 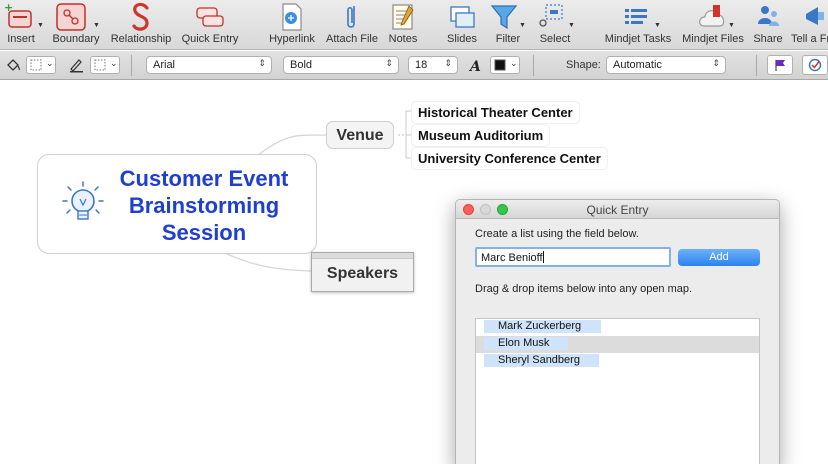 I want to click on central-topic: Customer Event Brainstorming Session, so click(x=177, y=204).